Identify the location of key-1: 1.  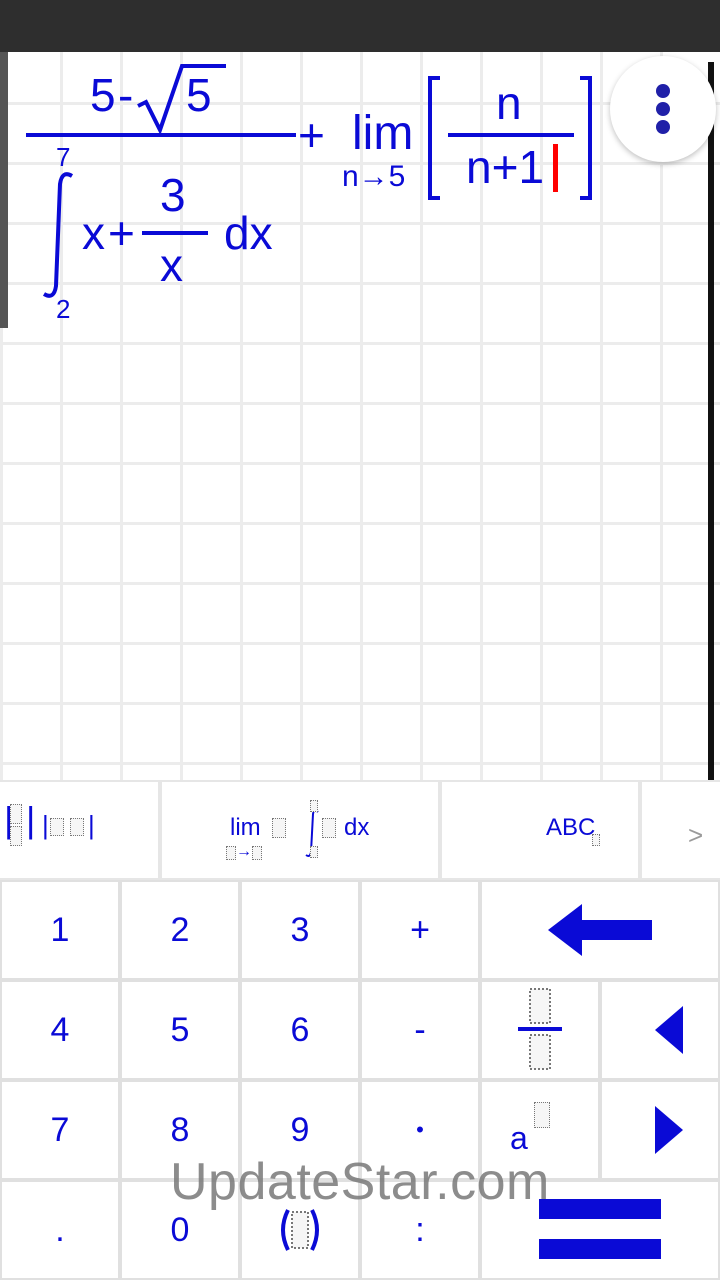
(60, 930).